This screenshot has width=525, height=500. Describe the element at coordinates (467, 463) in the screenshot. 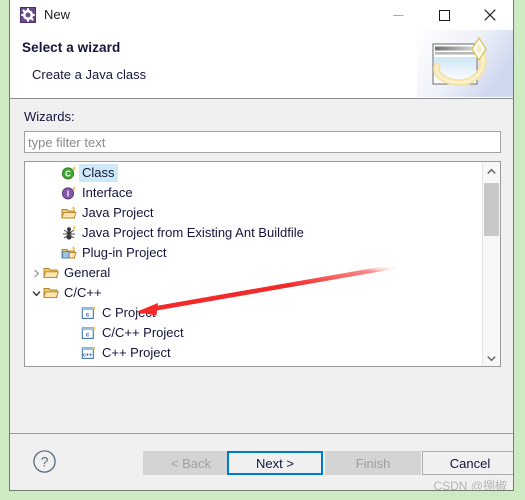

I see `cancel-button: Cancel` at that location.